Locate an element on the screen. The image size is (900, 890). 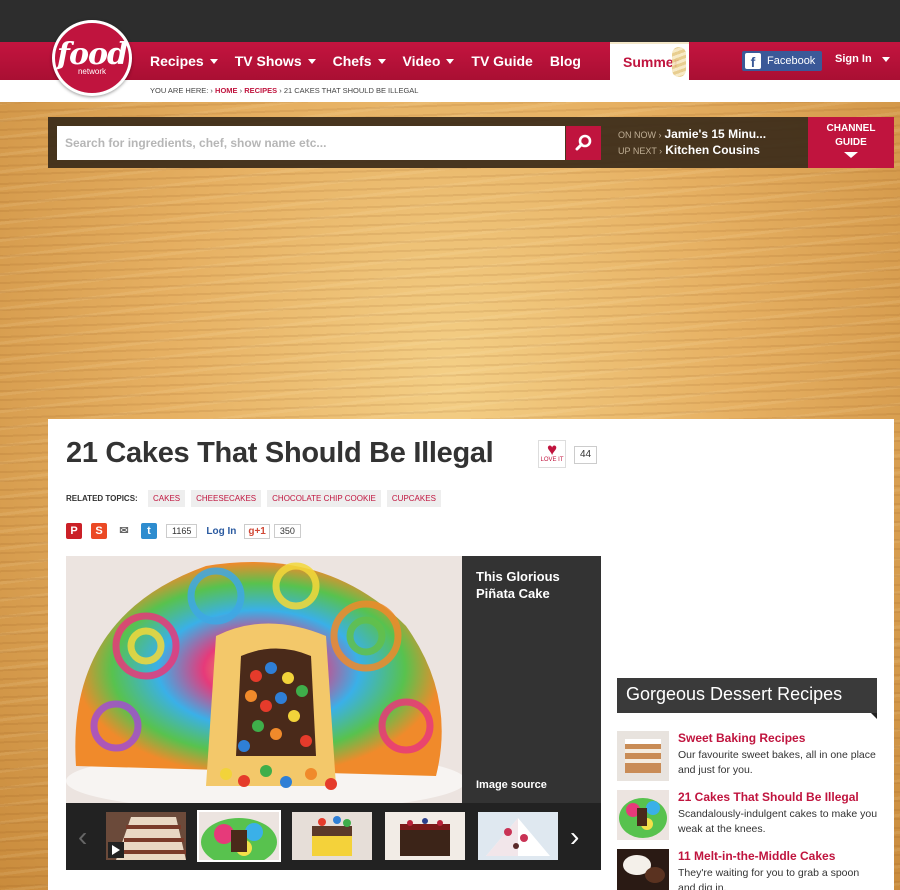
tweet-count: 1165 is located at coordinates (182, 531).